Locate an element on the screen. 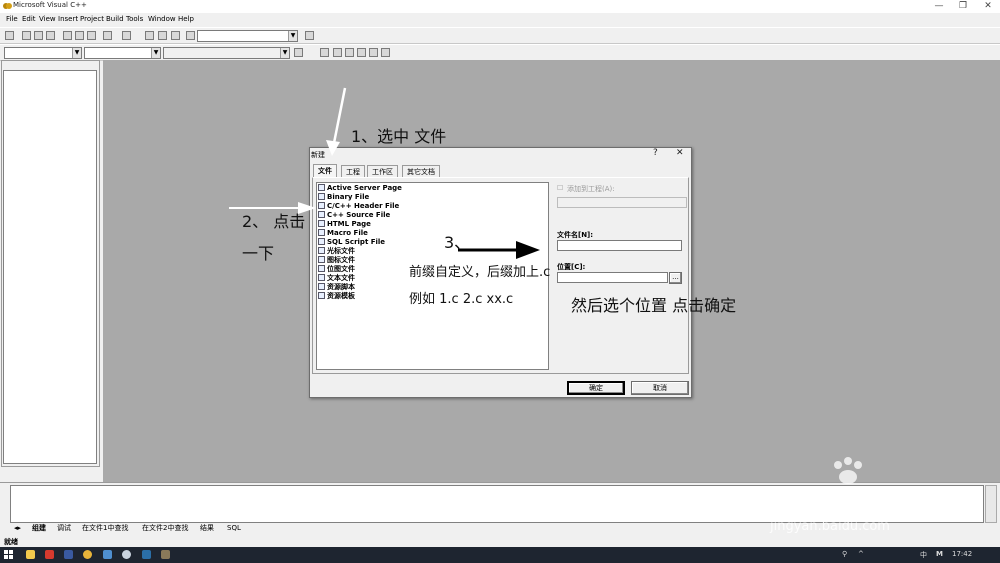 The width and height of the screenshot is (1000, 563). file-explorer-icon is located at coordinates (30, 554).